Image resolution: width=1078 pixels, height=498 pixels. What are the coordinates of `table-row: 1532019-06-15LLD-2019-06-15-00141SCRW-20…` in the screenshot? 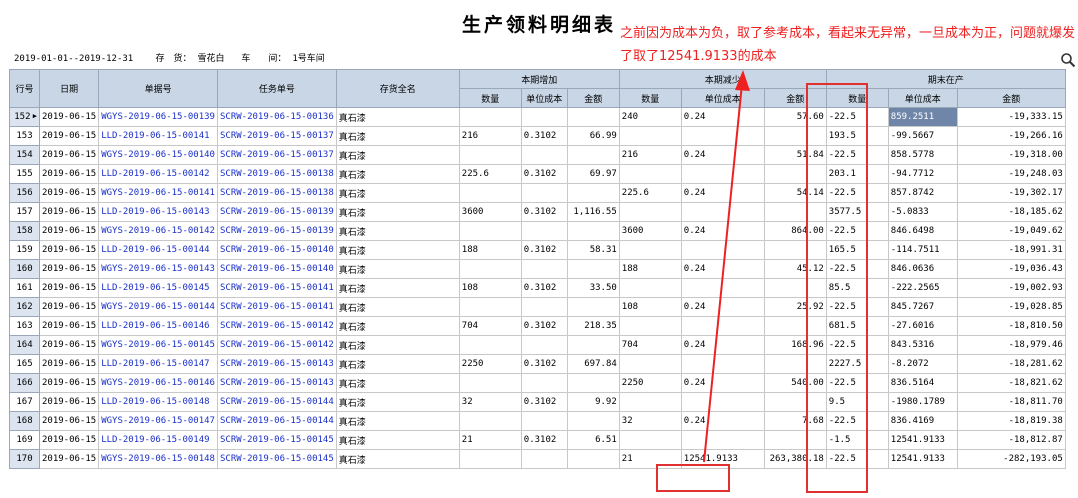 It's located at (538, 136).